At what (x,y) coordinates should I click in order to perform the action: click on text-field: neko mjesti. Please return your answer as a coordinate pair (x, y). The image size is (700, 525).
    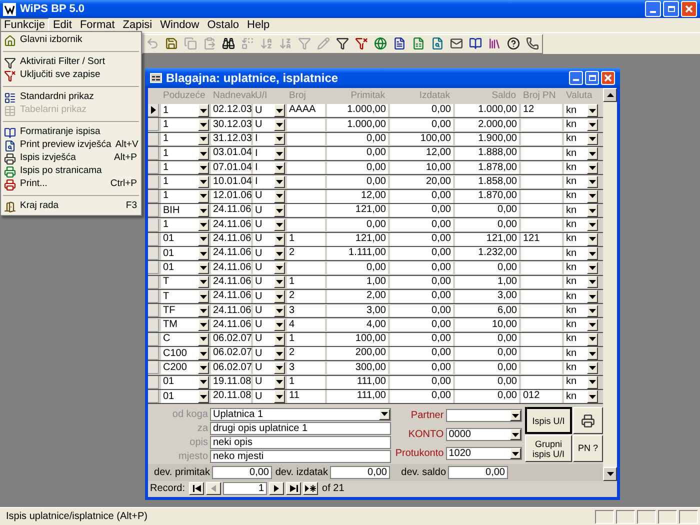
    Looking at the image, I should click on (300, 456).